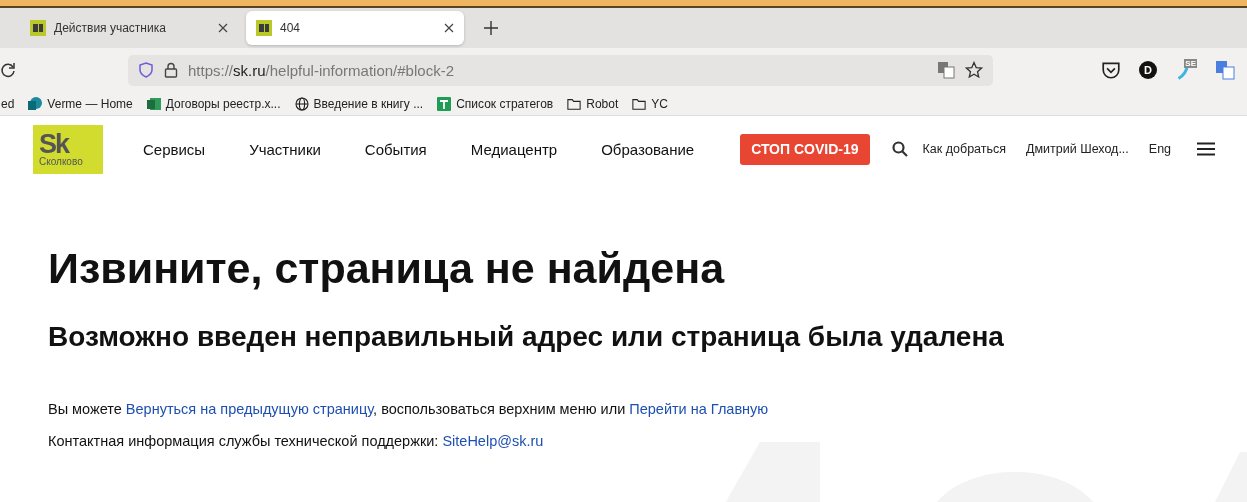 The width and height of the screenshot is (1247, 502). I want to click on extension-button: D, so click(1148, 70).